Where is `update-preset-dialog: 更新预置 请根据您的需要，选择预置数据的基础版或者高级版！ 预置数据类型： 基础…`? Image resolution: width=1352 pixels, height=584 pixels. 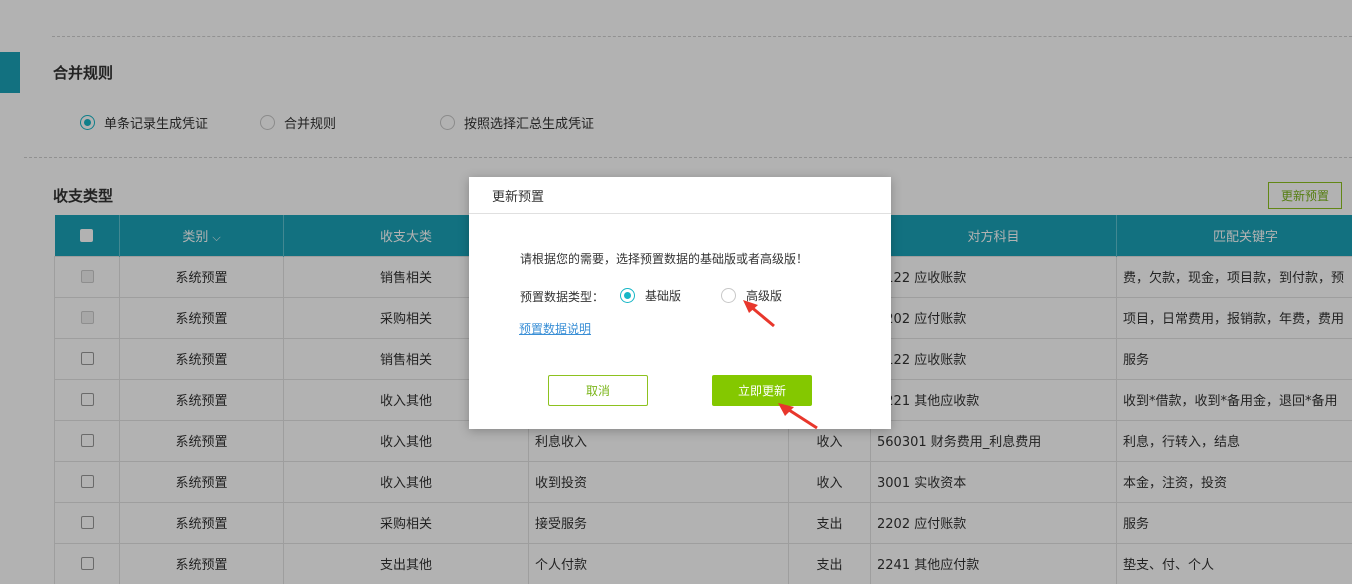 update-preset-dialog: 更新预置 请根据您的需要，选择预置数据的基础版或者高级版！ 预置数据类型： 基础… is located at coordinates (680, 303).